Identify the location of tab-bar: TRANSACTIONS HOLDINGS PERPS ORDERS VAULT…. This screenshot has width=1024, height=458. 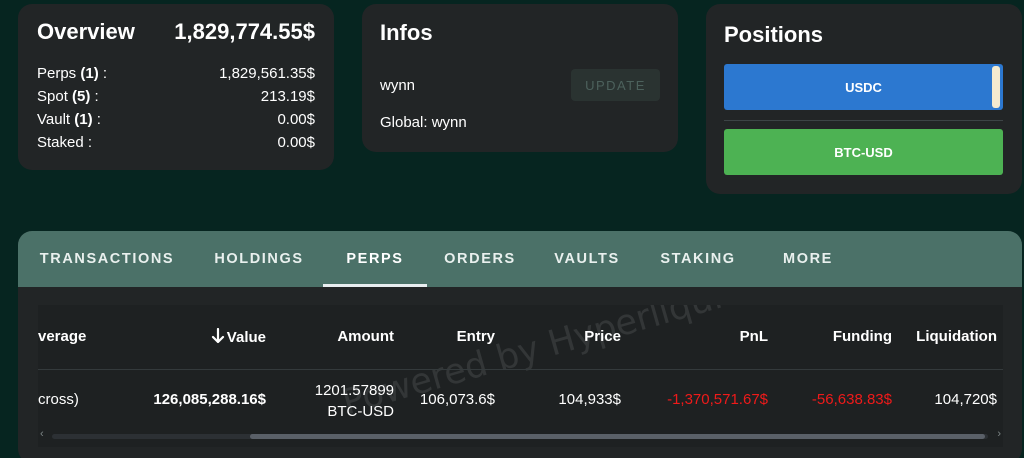
(520, 259).